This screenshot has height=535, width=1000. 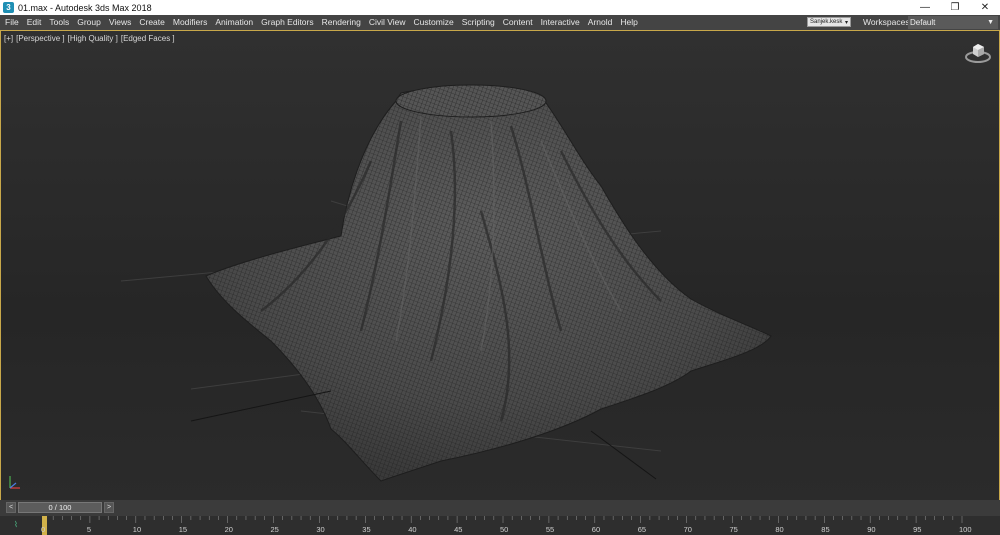 What do you see at coordinates (8, 7) in the screenshot?
I see `app-logo-icon: 3` at bounding box center [8, 7].